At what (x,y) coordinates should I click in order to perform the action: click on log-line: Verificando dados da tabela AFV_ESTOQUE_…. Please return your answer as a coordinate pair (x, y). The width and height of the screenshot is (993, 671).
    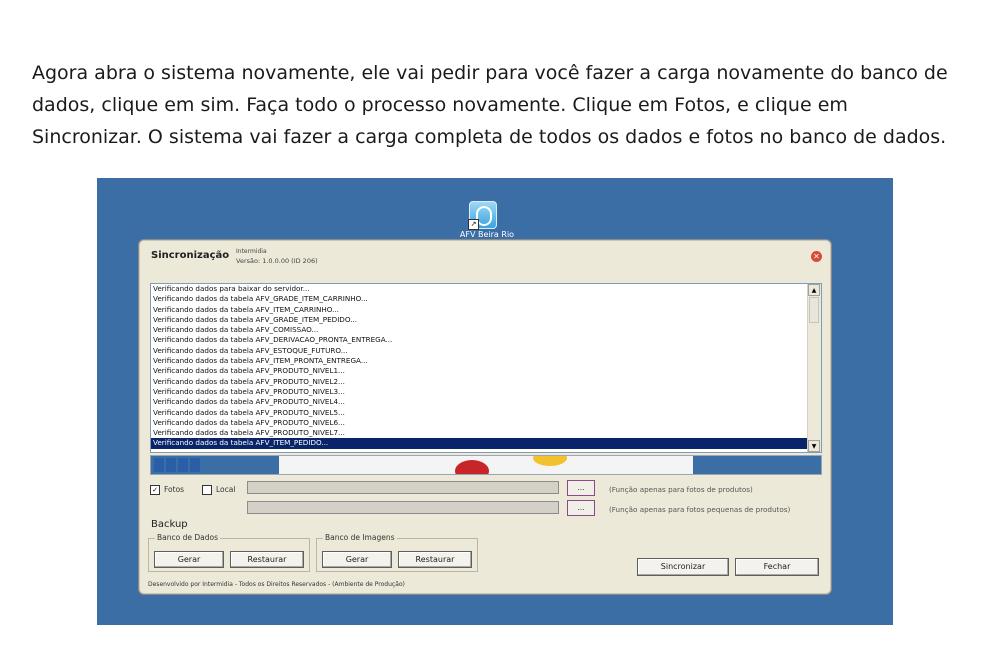
    Looking at the image, I should click on (479, 351).